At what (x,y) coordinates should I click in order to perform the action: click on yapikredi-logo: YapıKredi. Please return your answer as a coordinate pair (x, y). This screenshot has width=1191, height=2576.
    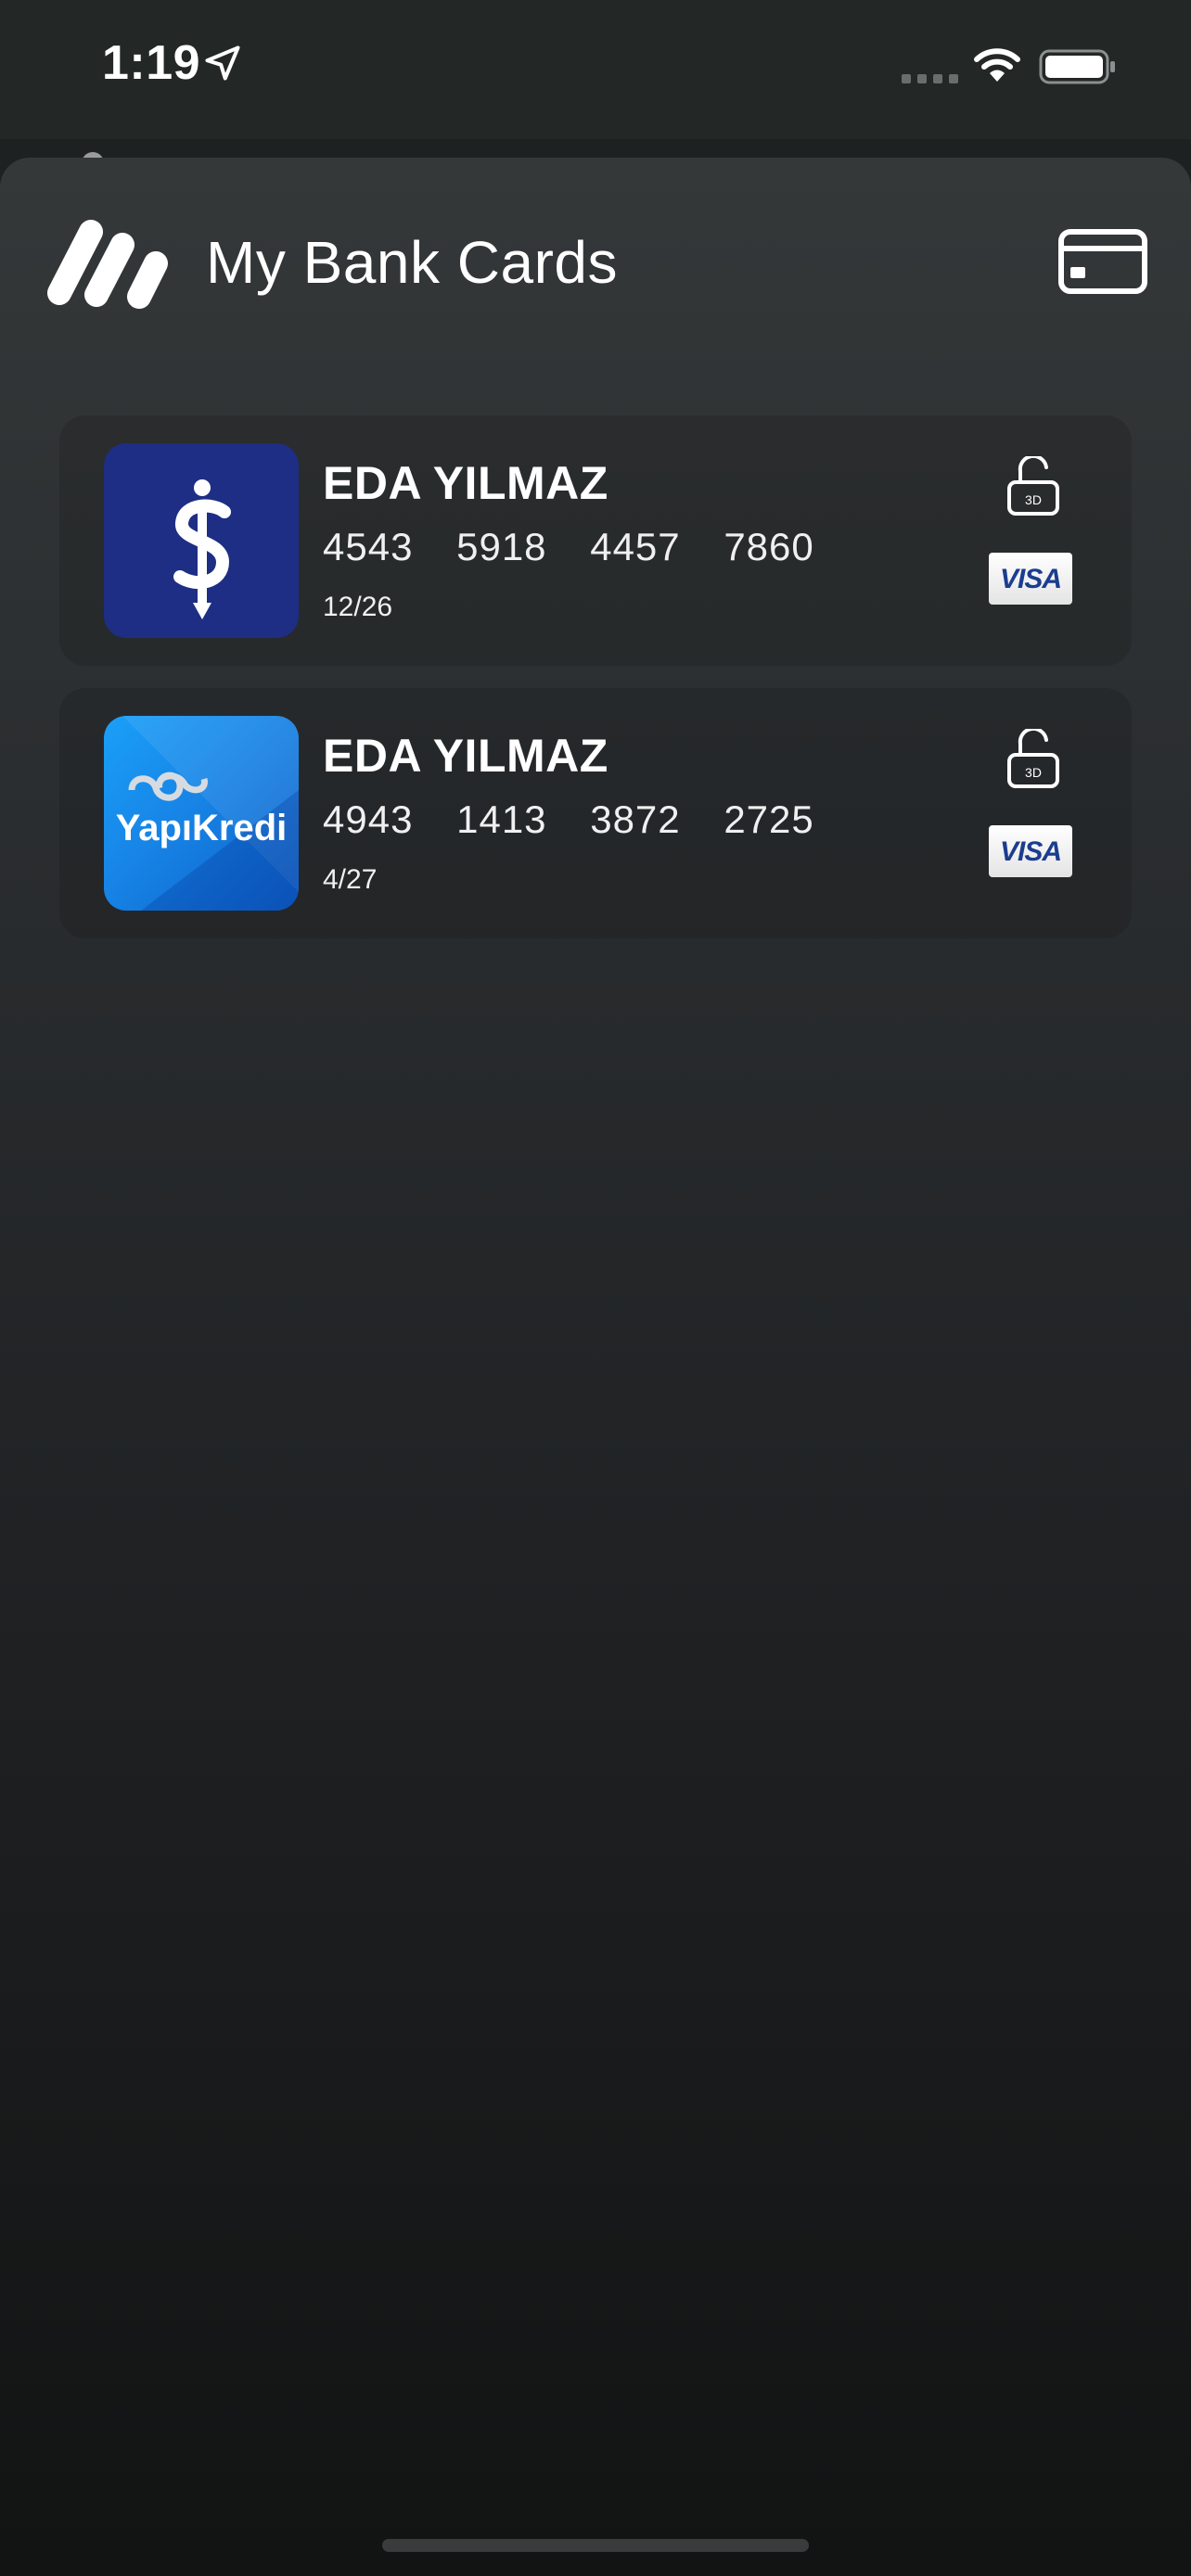
    Looking at the image, I should click on (201, 813).